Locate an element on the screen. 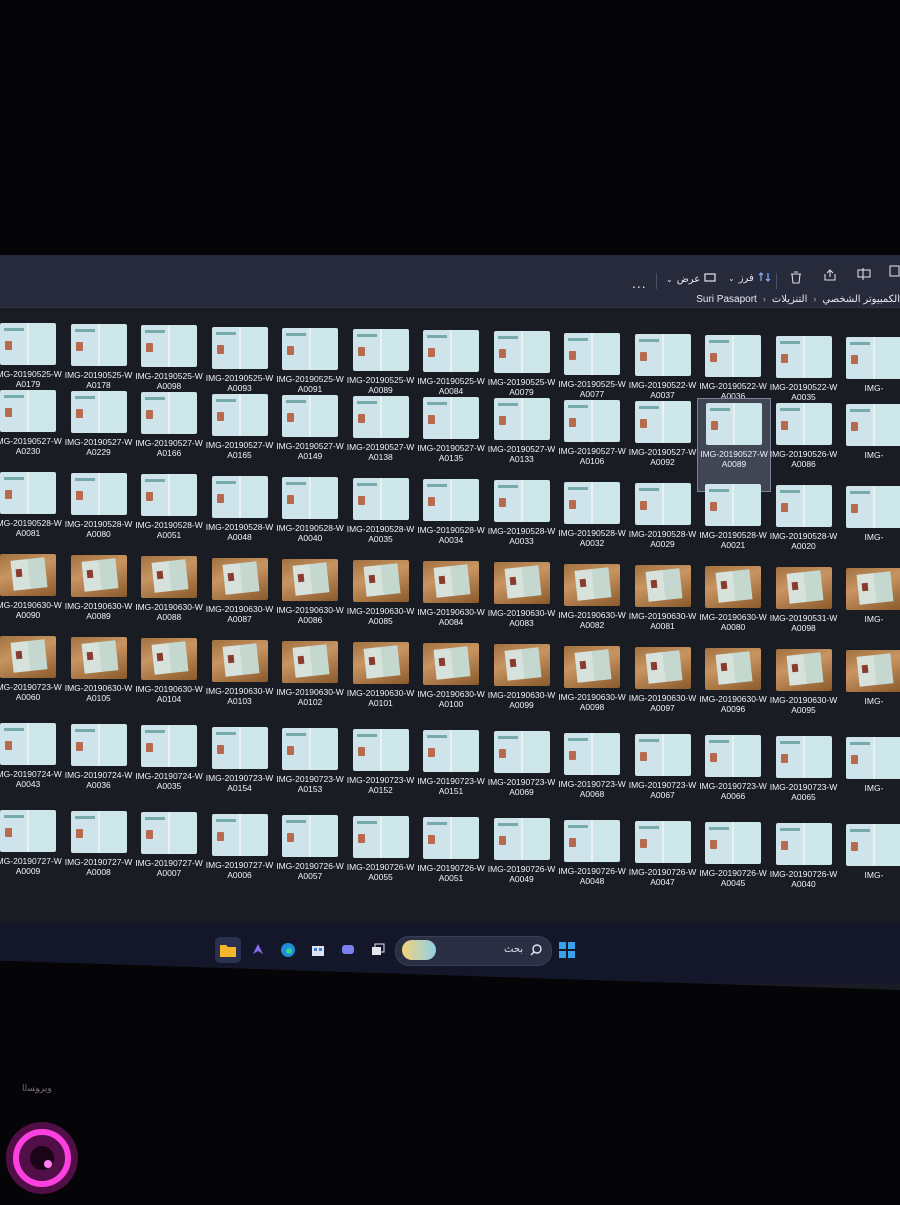  store-icon is located at coordinates (318, 950).